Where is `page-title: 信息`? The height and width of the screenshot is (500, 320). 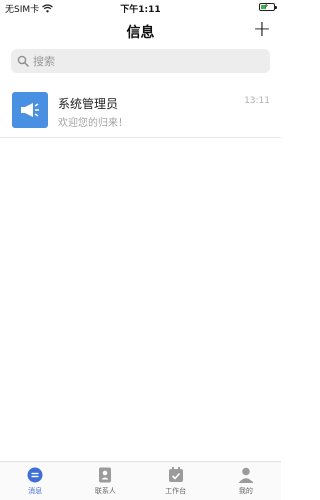
page-title: 信息 is located at coordinates (140, 33).